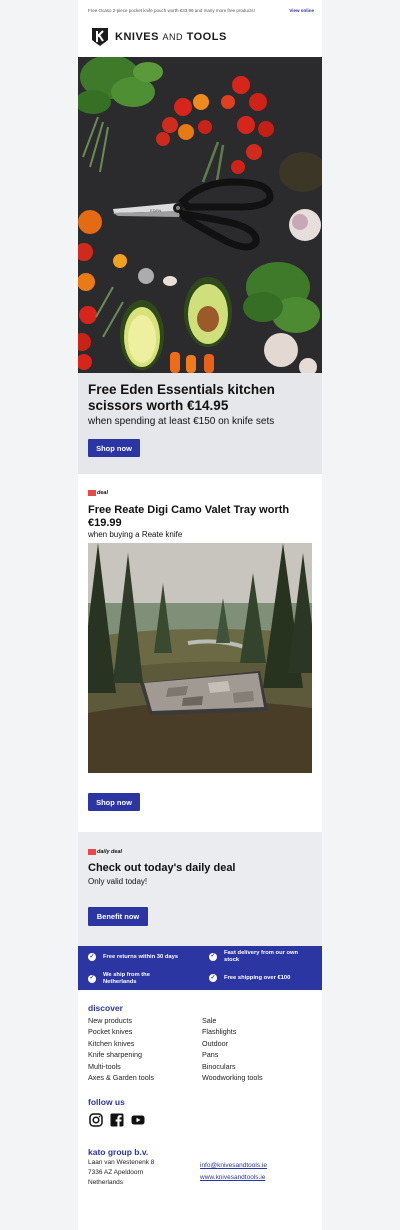  Describe the element at coordinates (219, 1031) in the screenshot. I see `footer-link-flashlights: Flashlights` at that location.